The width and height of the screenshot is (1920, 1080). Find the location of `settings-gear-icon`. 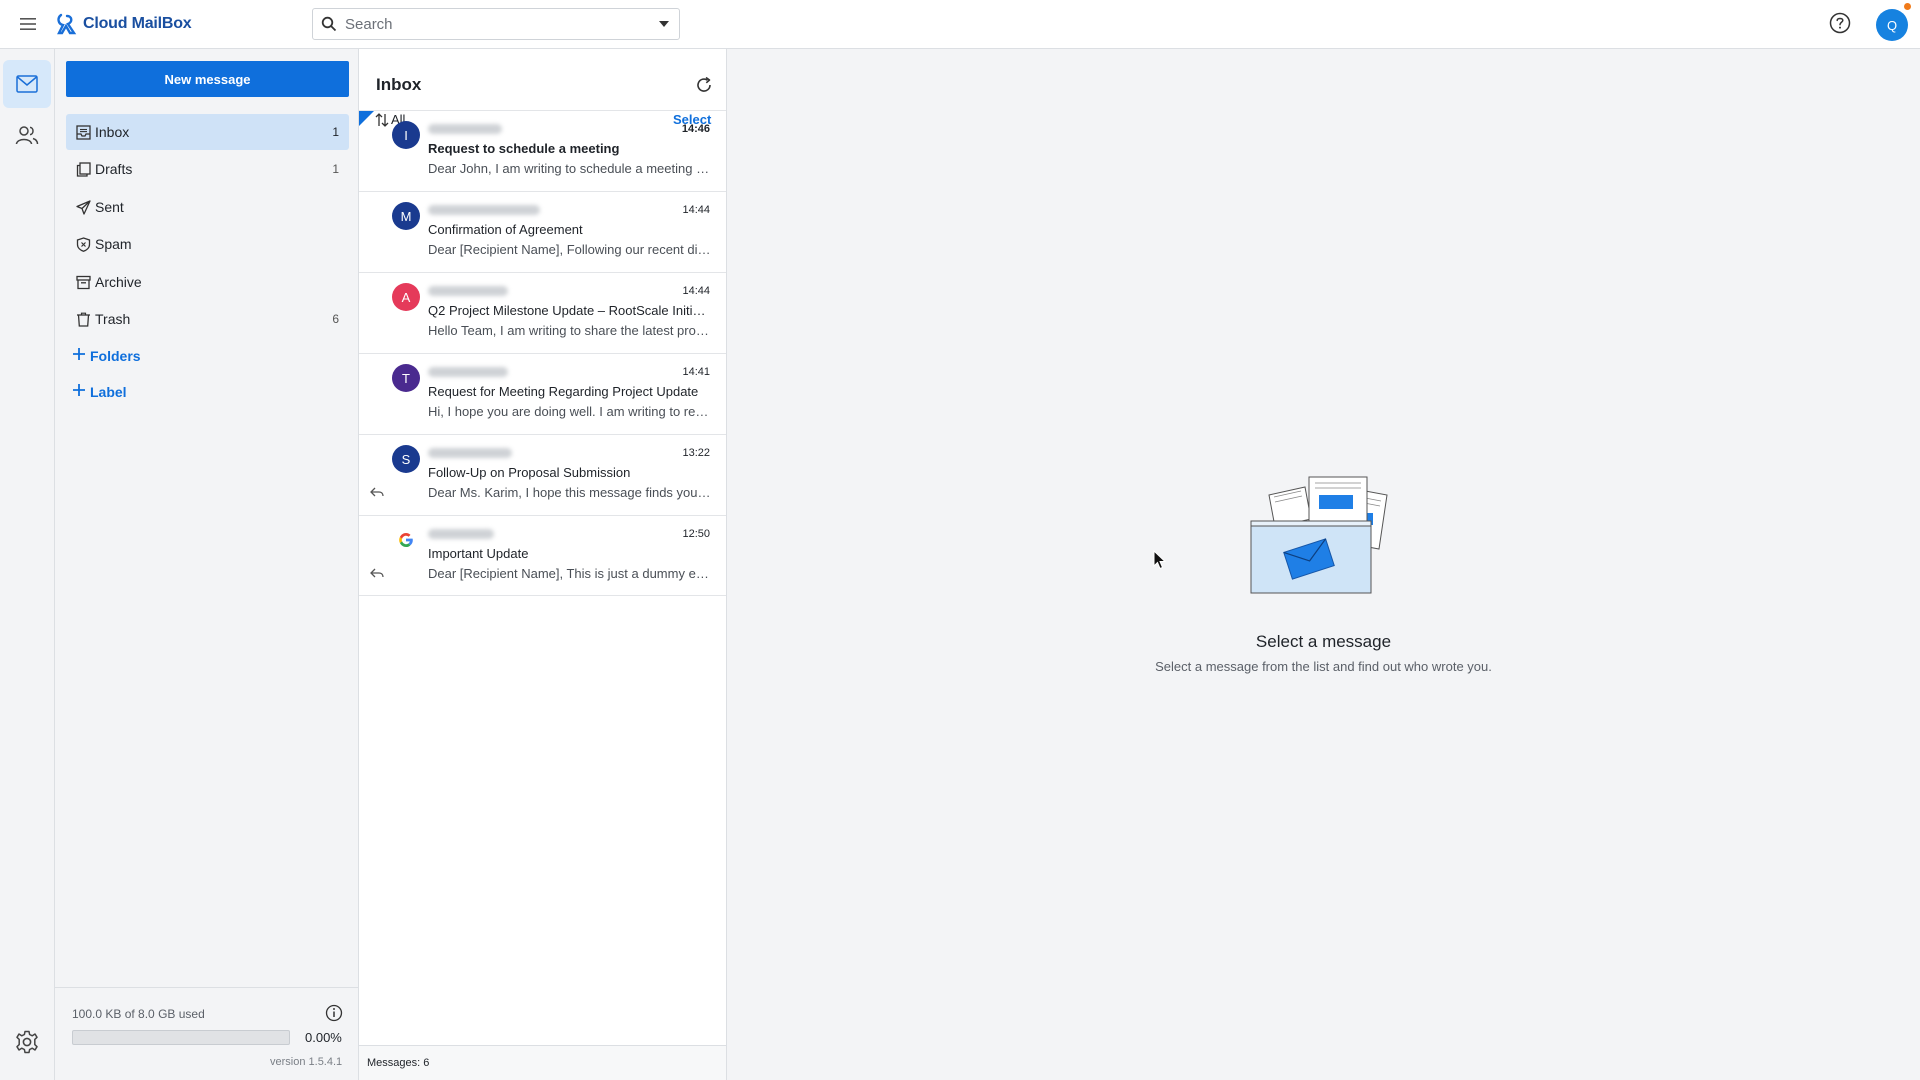

settings-gear-icon is located at coordinates (27, 1042).